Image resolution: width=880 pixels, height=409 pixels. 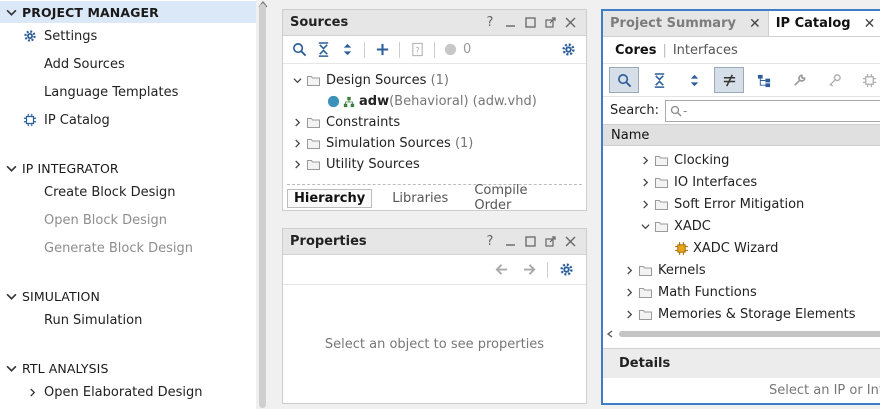 I want to click on tree-node-clocking: Clocking, so click(x=684, y=160).